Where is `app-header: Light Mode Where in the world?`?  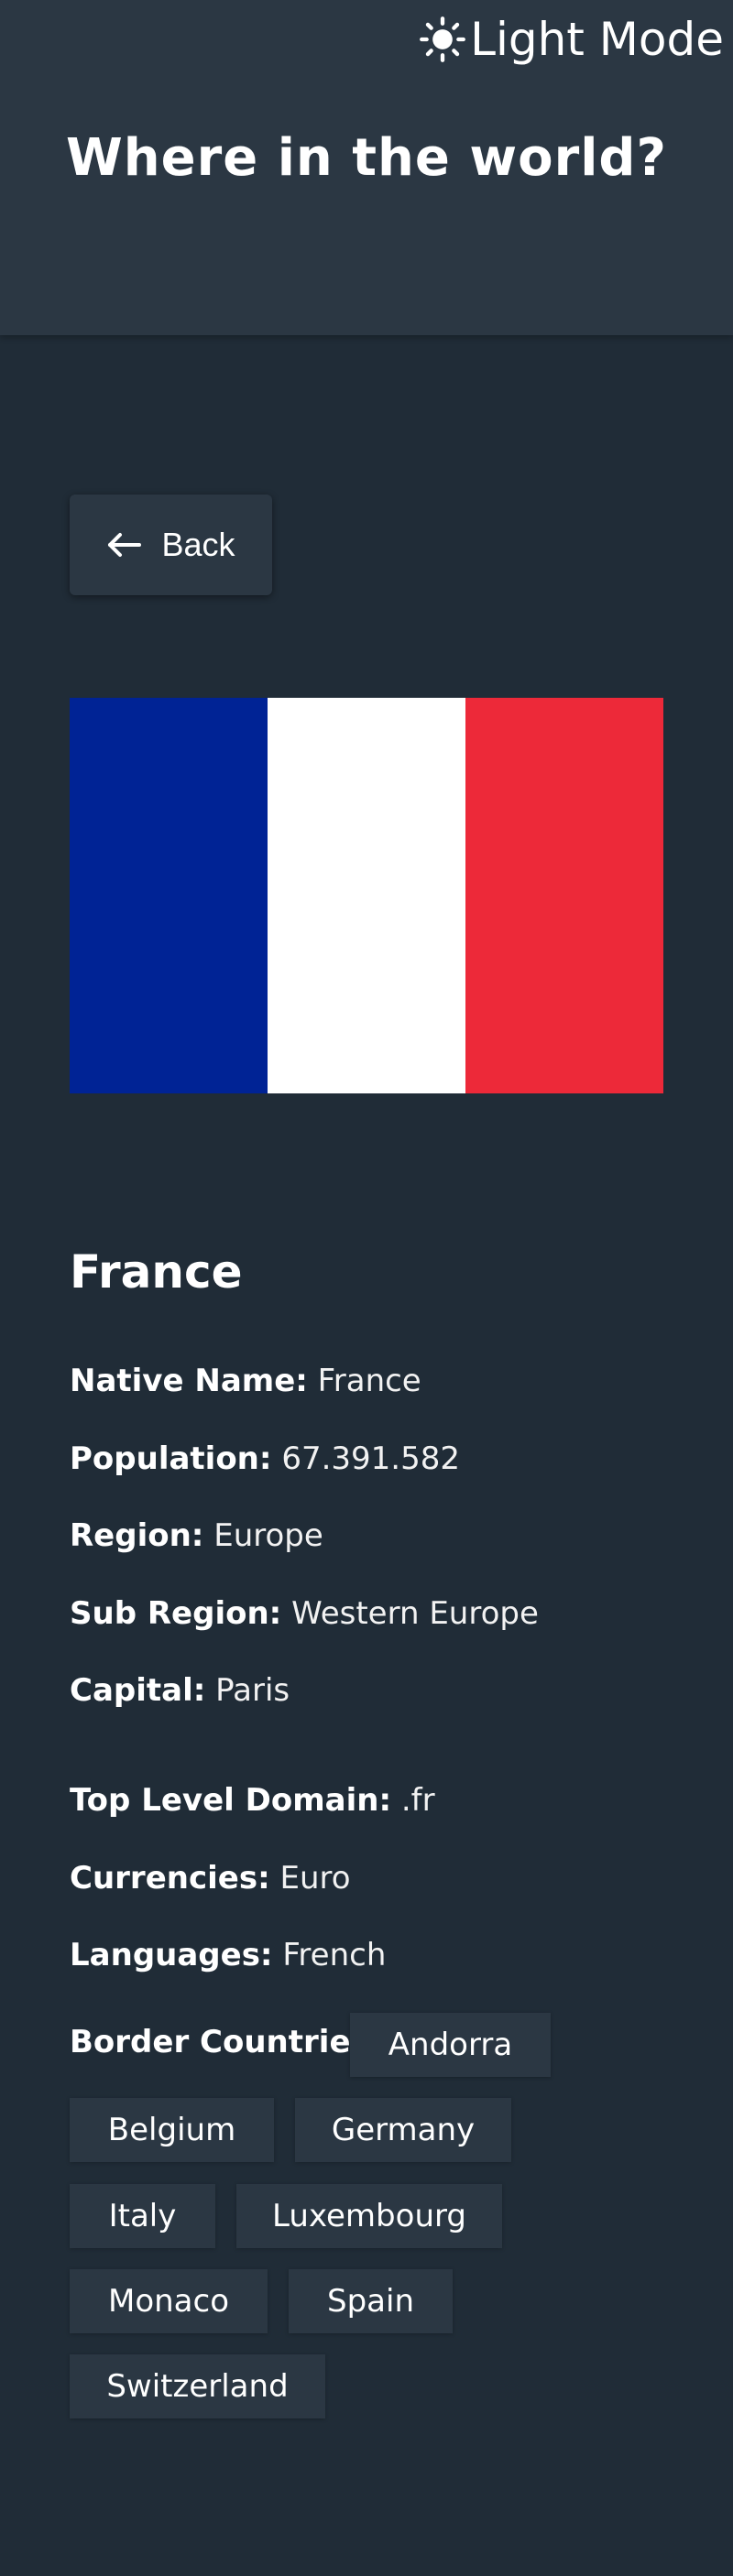
app-header: Light Mode Where in the world? is located at coordinates (366, 167).